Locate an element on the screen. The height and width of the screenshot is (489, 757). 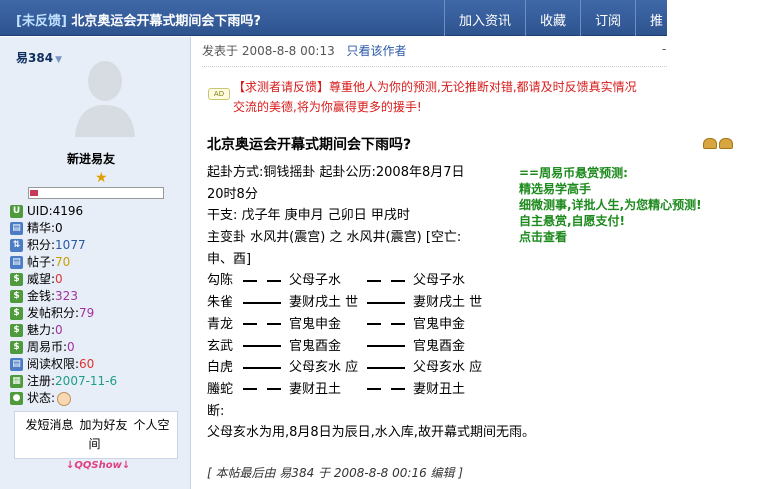
stat-register: ▦ 注册: 2007-11-6 is located at coordinates (63, 381).